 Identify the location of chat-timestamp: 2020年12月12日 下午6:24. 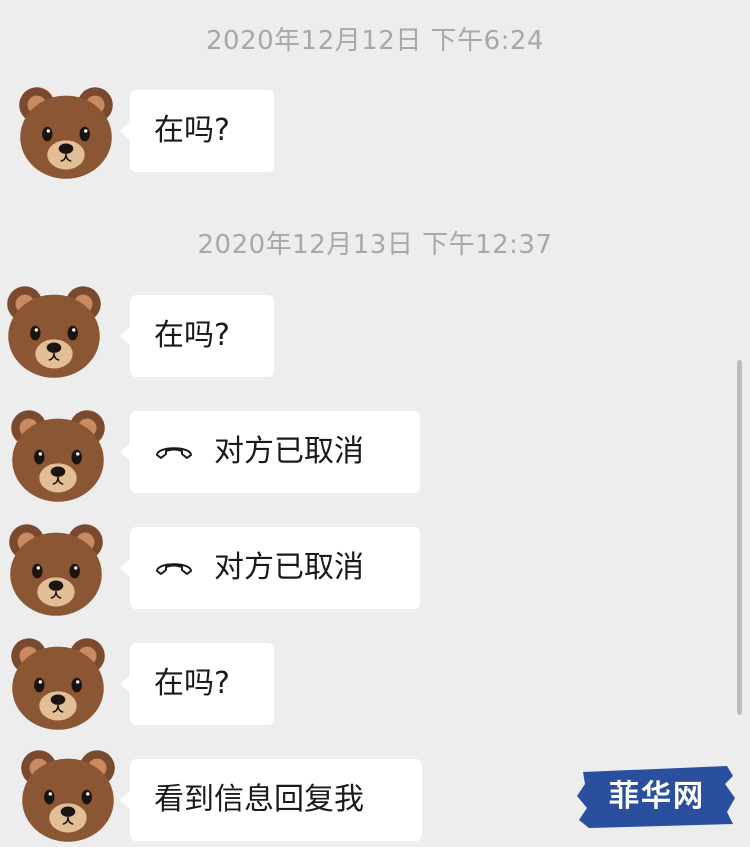
(375, 41).